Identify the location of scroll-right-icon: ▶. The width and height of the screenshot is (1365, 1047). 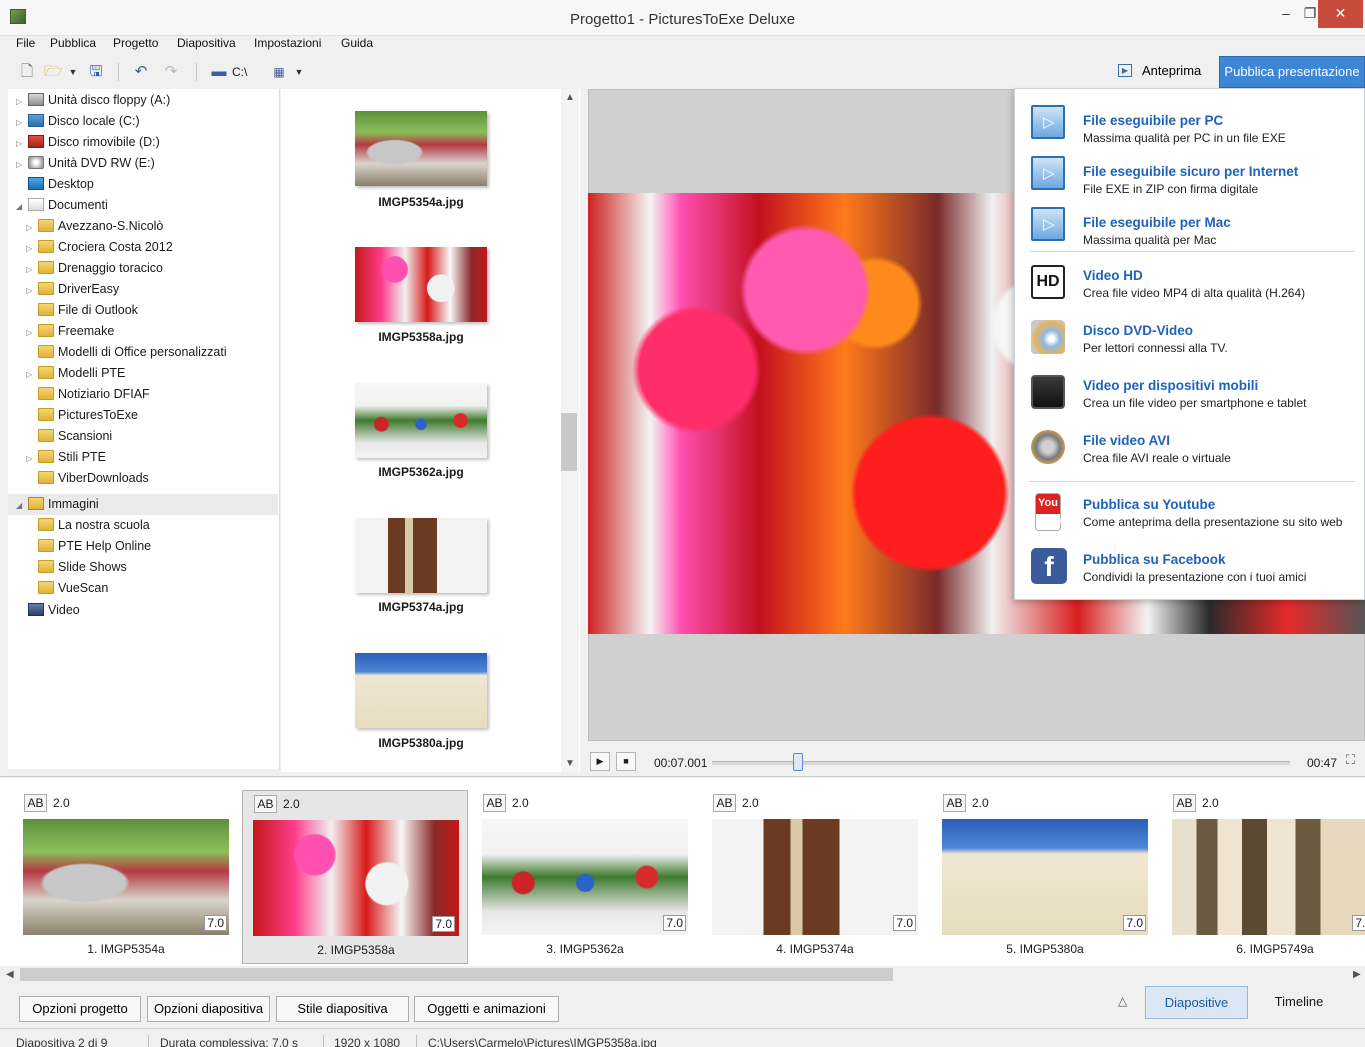
(1357, 974).